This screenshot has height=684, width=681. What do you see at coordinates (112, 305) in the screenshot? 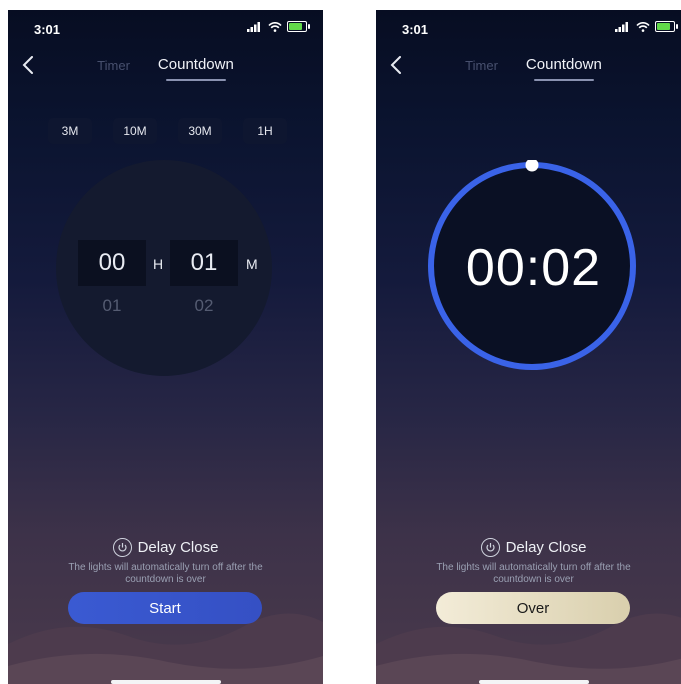
I see `hours-next: 01` at bounding box center [112, 305].